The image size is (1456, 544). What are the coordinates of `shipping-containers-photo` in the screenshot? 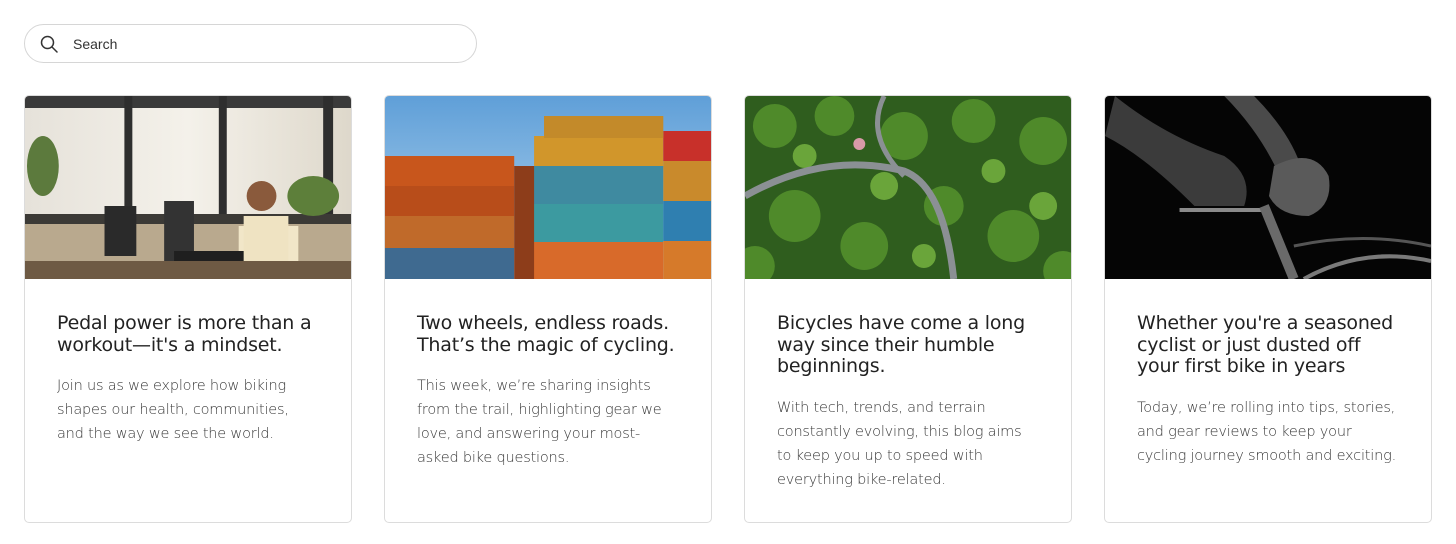 It's located at (548, 187).